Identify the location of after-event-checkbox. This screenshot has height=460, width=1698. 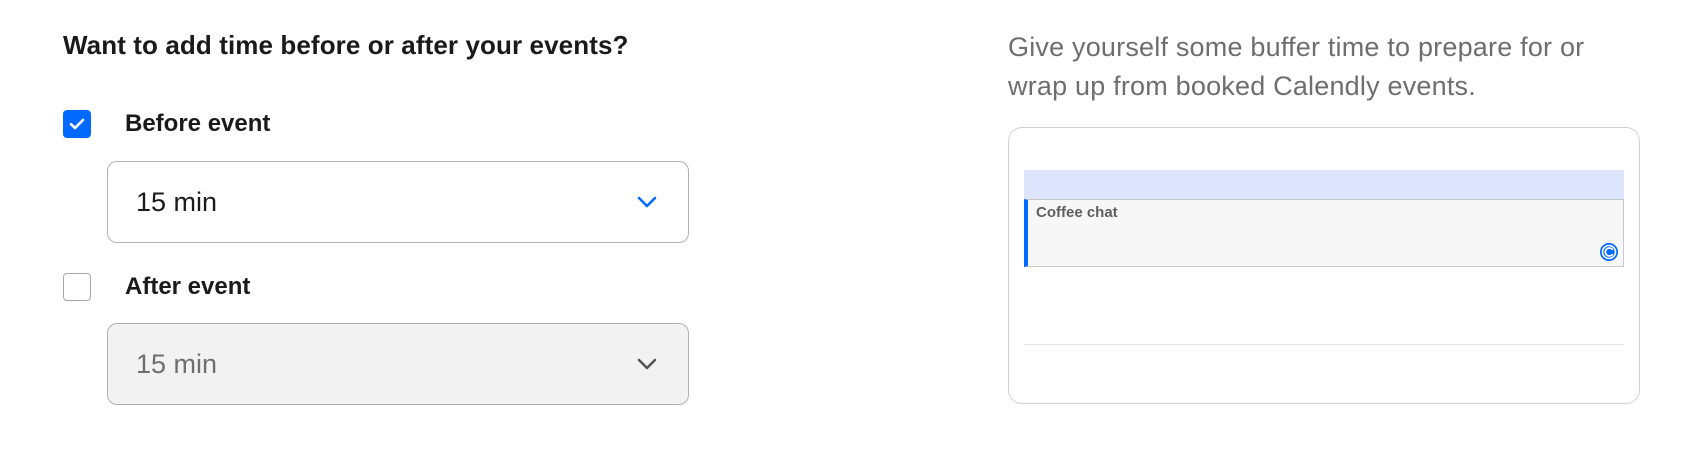
(77, 287).